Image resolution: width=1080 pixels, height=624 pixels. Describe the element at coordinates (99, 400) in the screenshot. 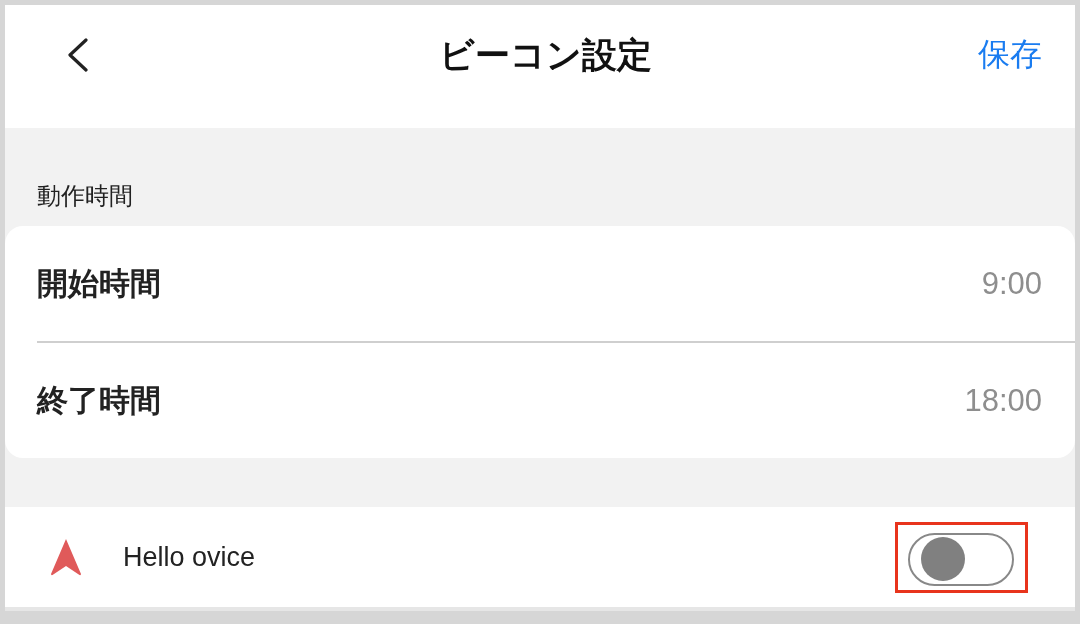

I see `row-label: 終了時間` at that location.